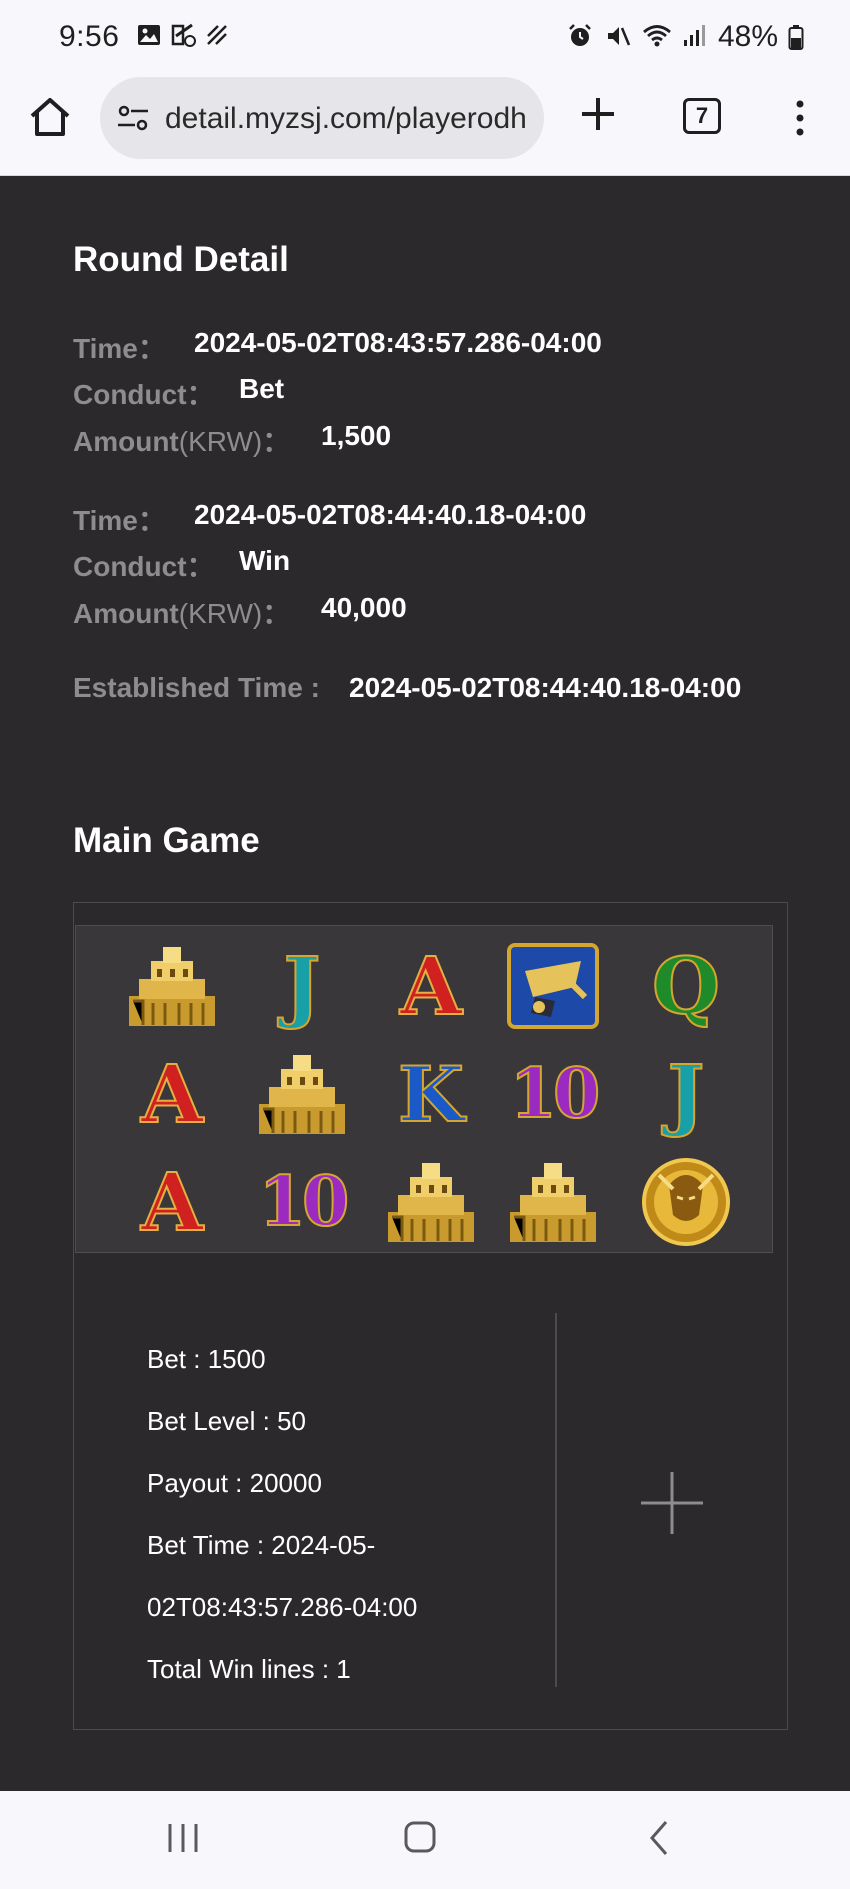  What do you see at coordinates (50, 118) in the screenshot?
I see `home-icon` at bounding box center [50, 118].